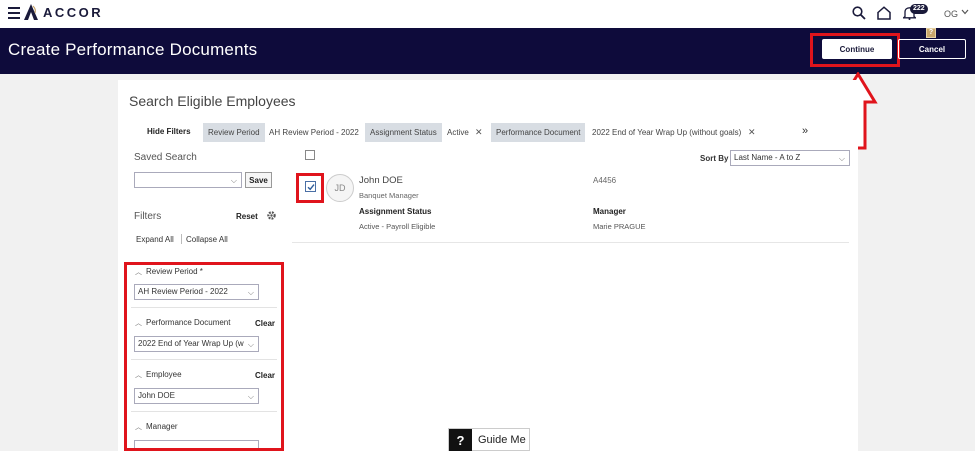 This screenshot has height=451, width=975. I want to click on gear-icon, so click(271, 215).